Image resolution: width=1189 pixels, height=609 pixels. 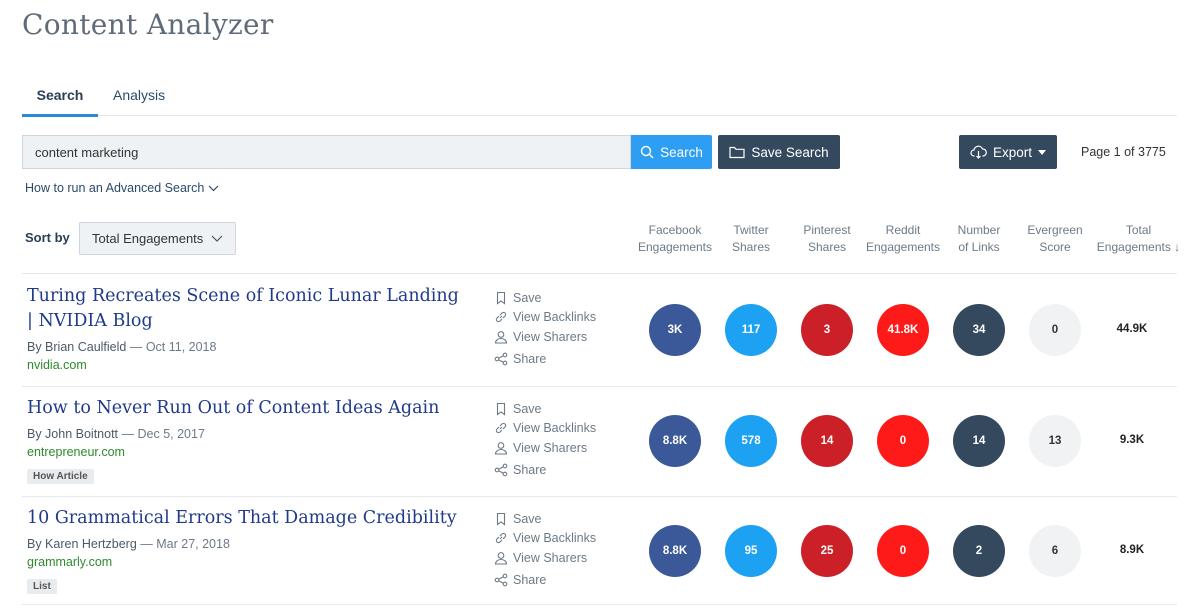 I want to click on article-date: — Mar 27, 2018, so click(x=185, y=544).